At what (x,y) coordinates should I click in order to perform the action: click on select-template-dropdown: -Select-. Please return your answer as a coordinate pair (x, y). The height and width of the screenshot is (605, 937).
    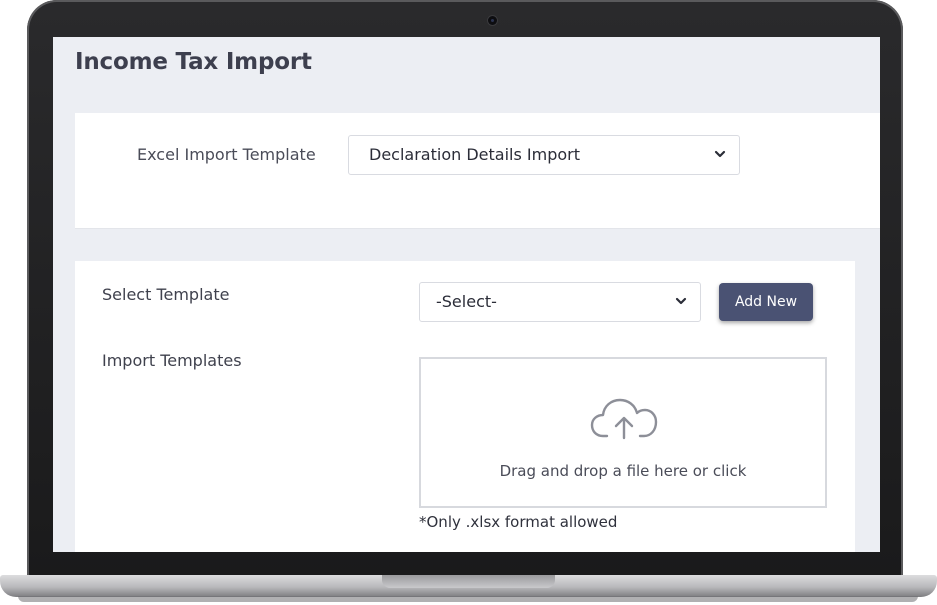
    Looking at the image, I should click on (560, 302).